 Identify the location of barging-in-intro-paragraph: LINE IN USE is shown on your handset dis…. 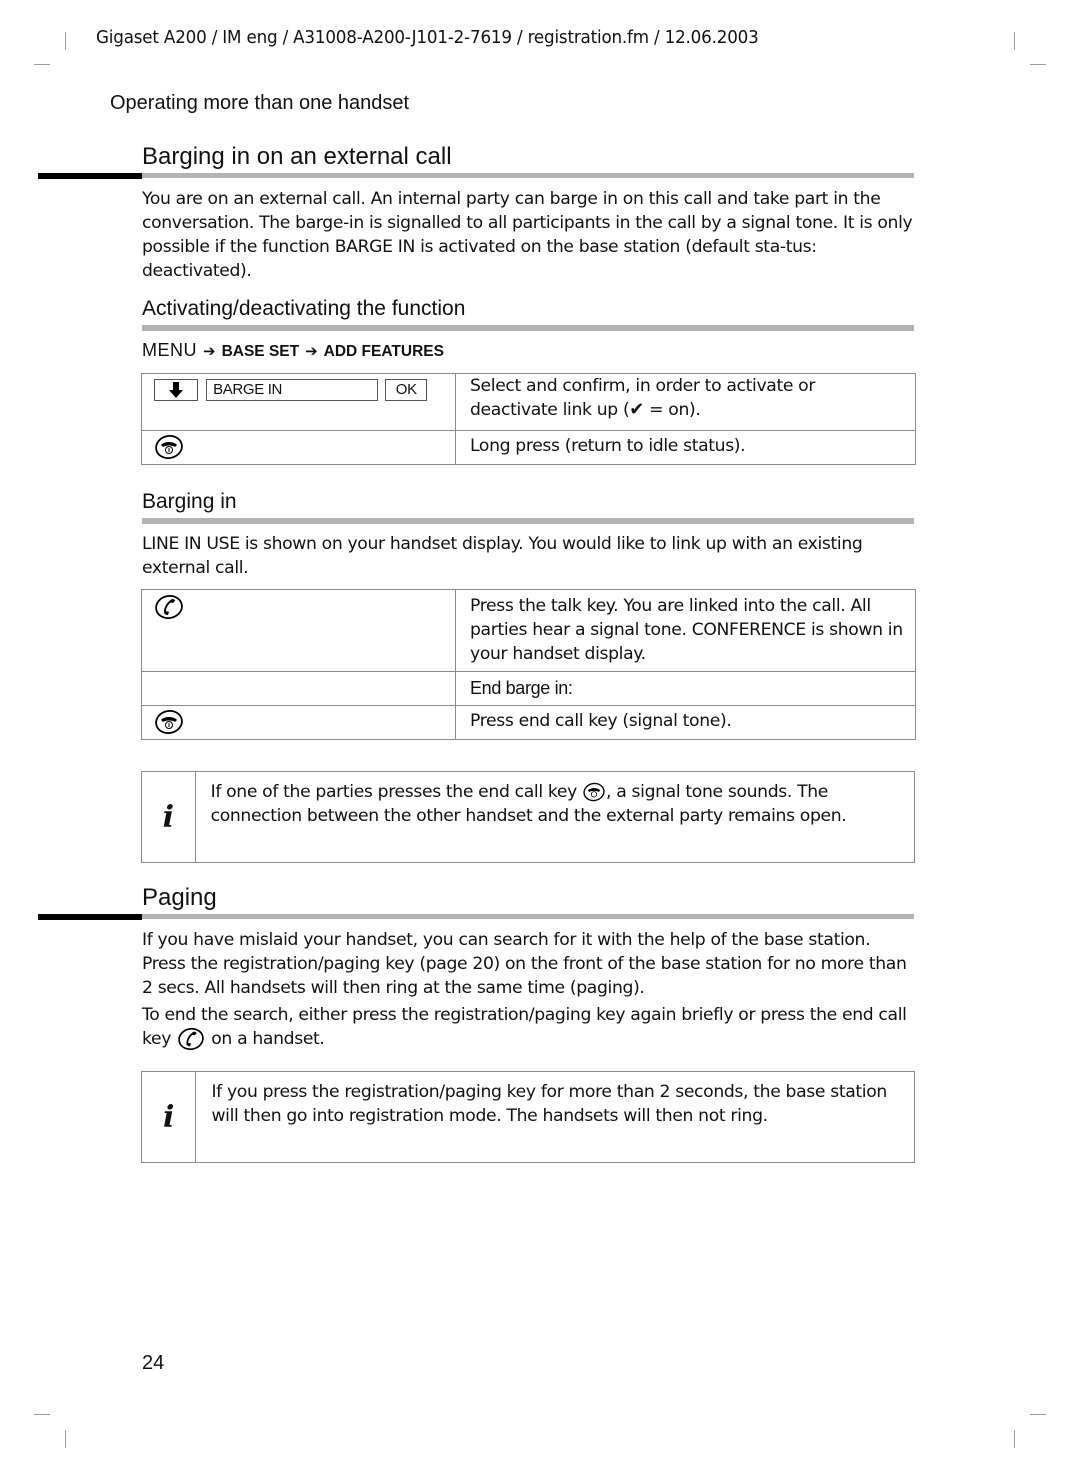
(502, 556).